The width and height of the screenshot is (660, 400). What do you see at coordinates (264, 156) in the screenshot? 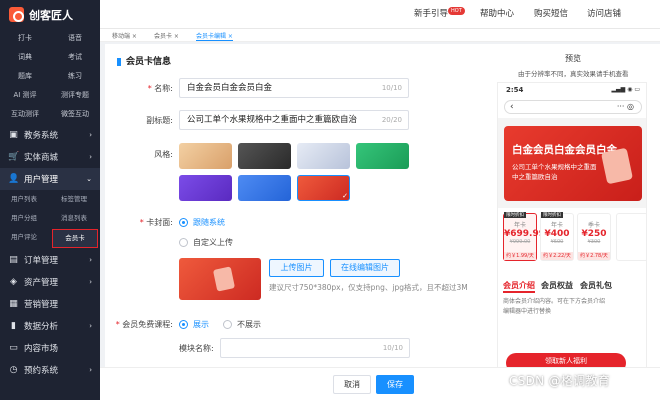
I see `style-swatch-black` at bounding box center [264, 156].